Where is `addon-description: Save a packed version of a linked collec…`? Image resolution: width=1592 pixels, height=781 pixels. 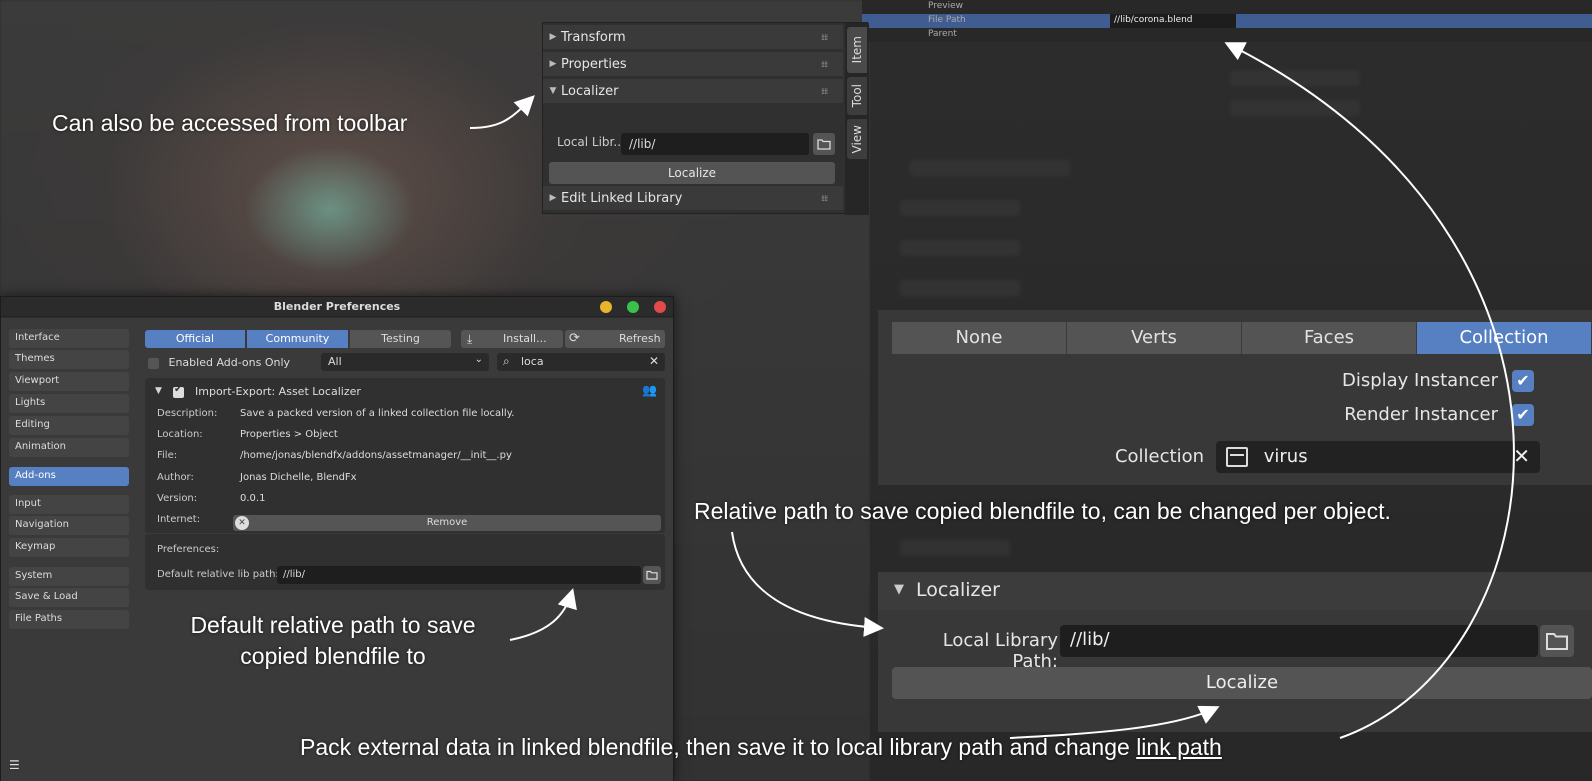 addon-description: Save a packed version of a linked collec… is located at coordinates (377, 413).